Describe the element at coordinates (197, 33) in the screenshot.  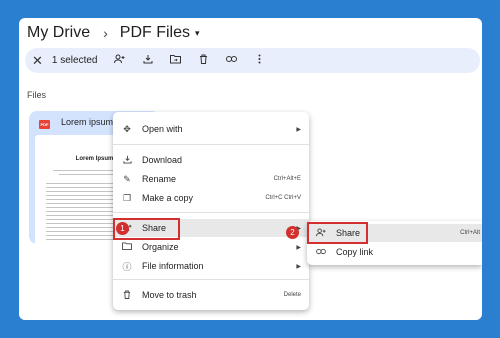
I see `breadcrumb-dropdown-icon: ▾` at that location.